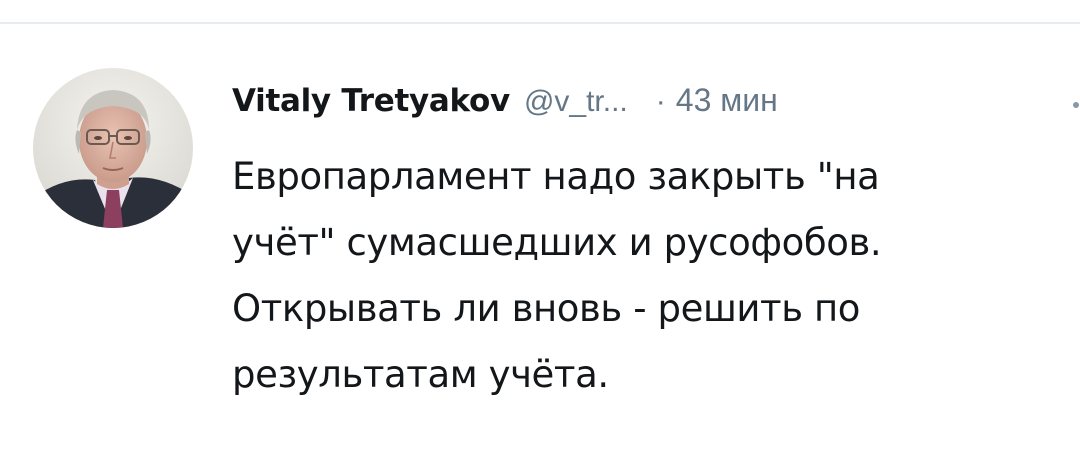  What do you see at coordinates (727, 100) in the screenshot?
I see `tweet-timestamp: 43 мин` at bounding box center [727, 100].